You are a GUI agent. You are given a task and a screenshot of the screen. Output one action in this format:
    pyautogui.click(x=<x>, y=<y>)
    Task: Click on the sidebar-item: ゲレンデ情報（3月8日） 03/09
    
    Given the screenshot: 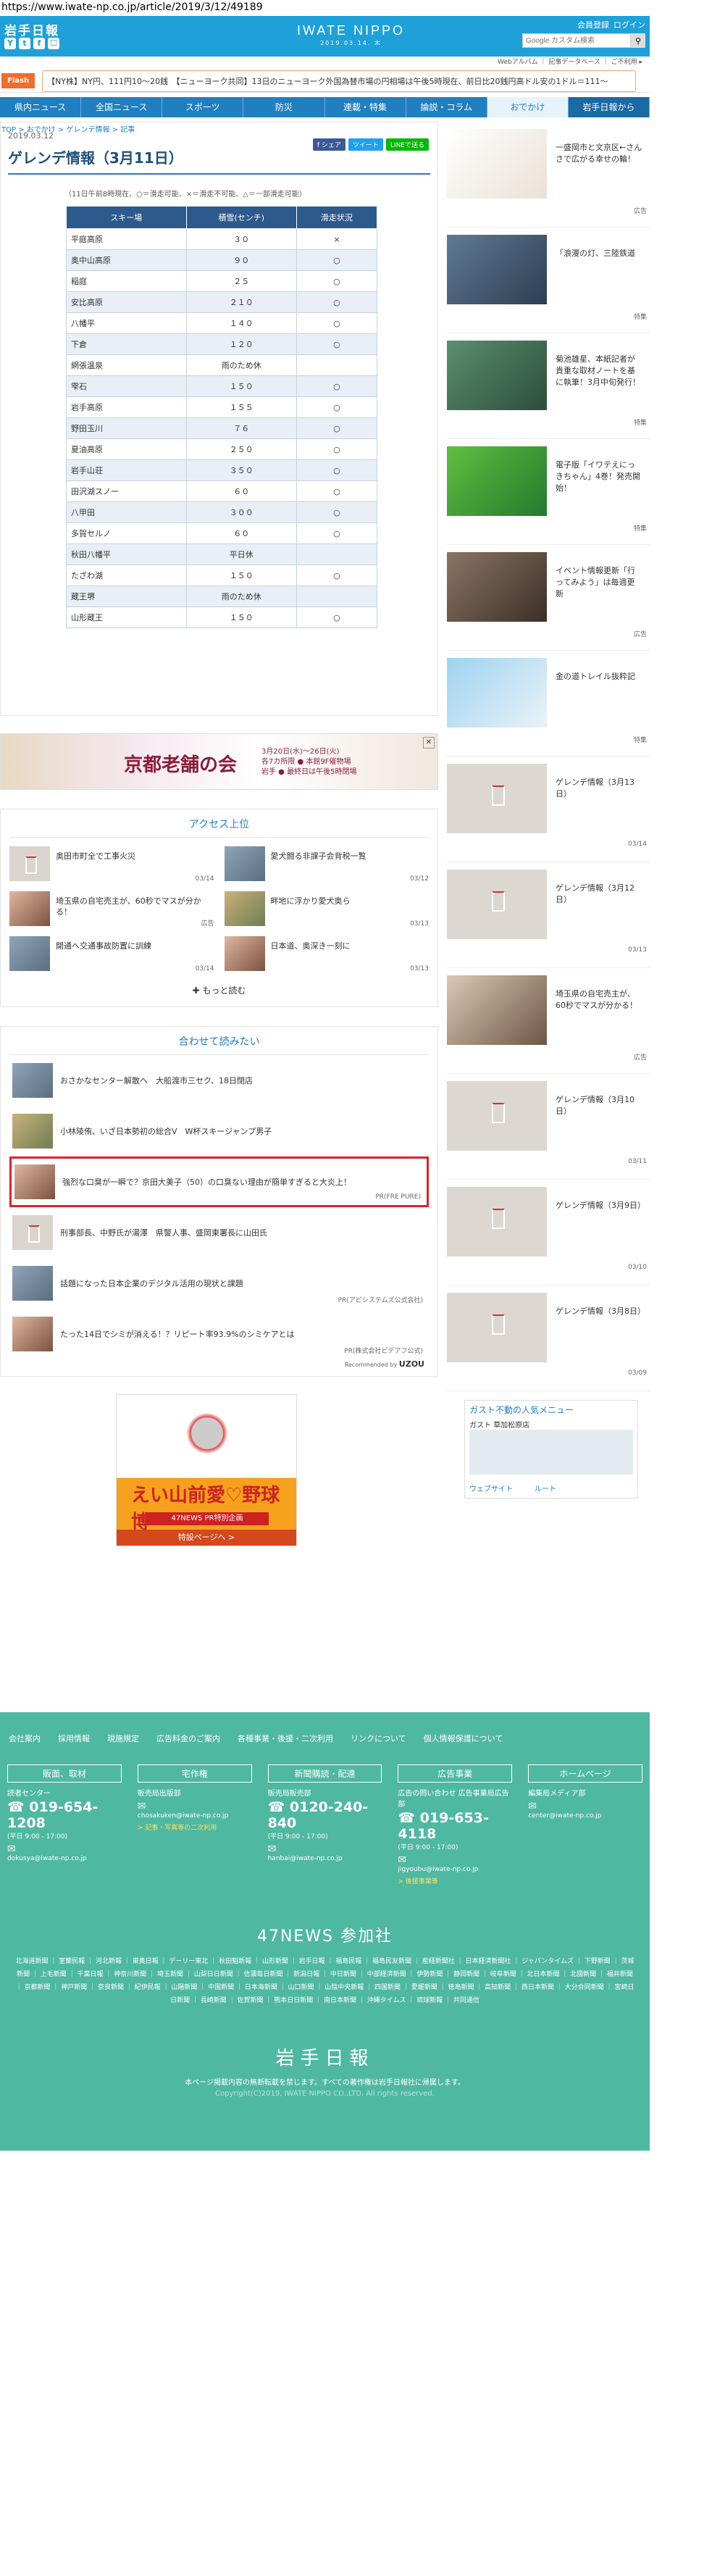 What is the action you would take?
    pyautogui.click(x=548, y=1338)
    